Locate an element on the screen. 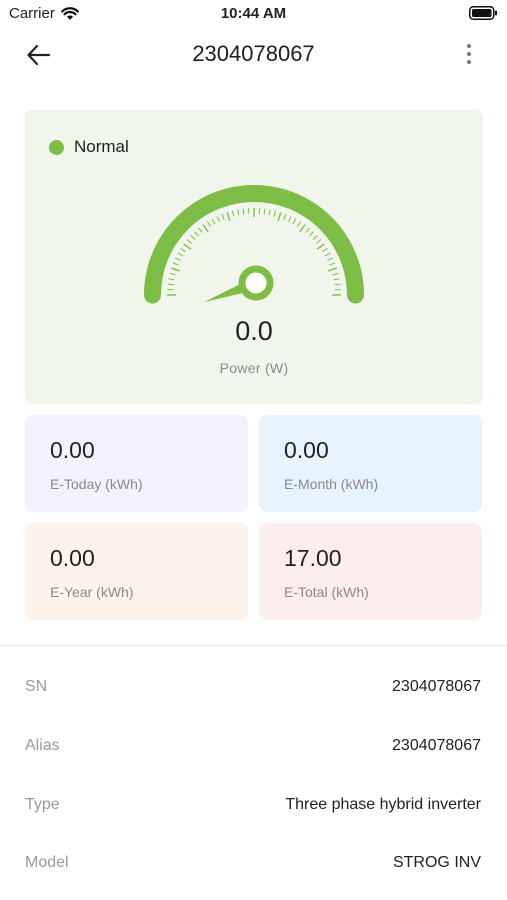 The width and height of the screenshot is (507, 900). e-month-value: 0.00 is located at coordinates (306, 450).